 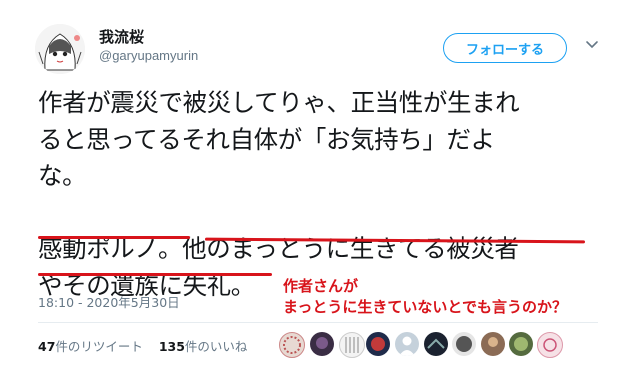 I want to click on tweet-line: ると思ってるそれ自体が「お気持ち」だよ, so click(x=266, y=139).